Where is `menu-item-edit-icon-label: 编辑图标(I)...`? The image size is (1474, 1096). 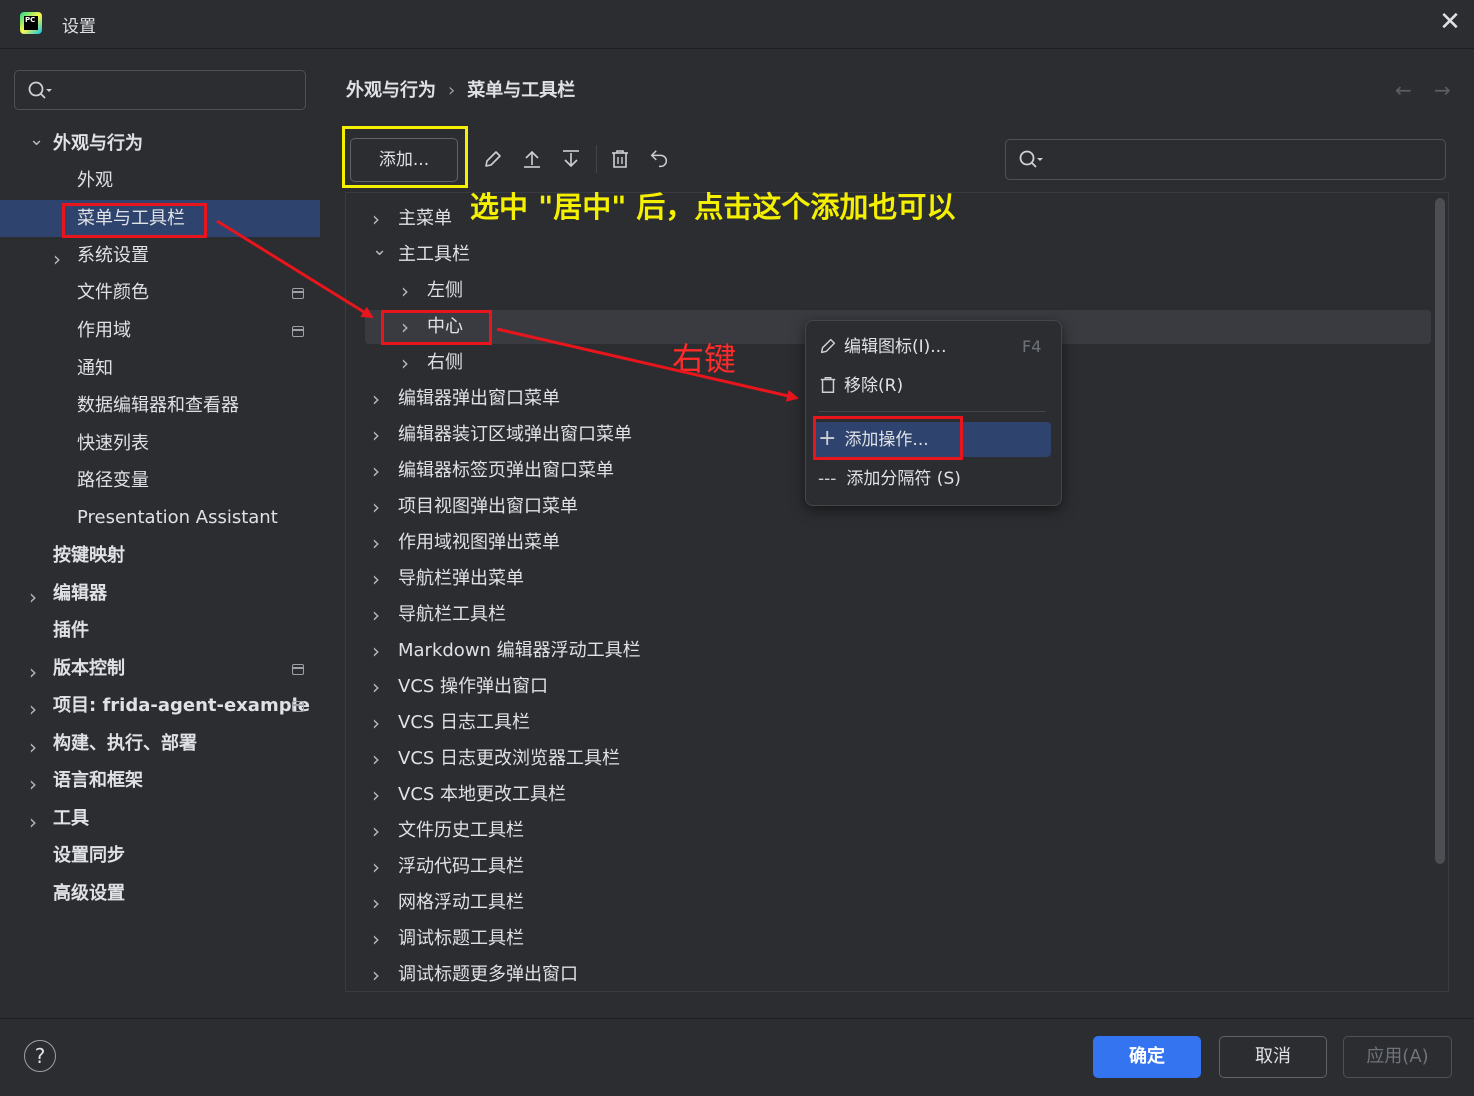
menu-item-edit-icon-label: 编辑图标(I)... is located at coordinates (895, 347).